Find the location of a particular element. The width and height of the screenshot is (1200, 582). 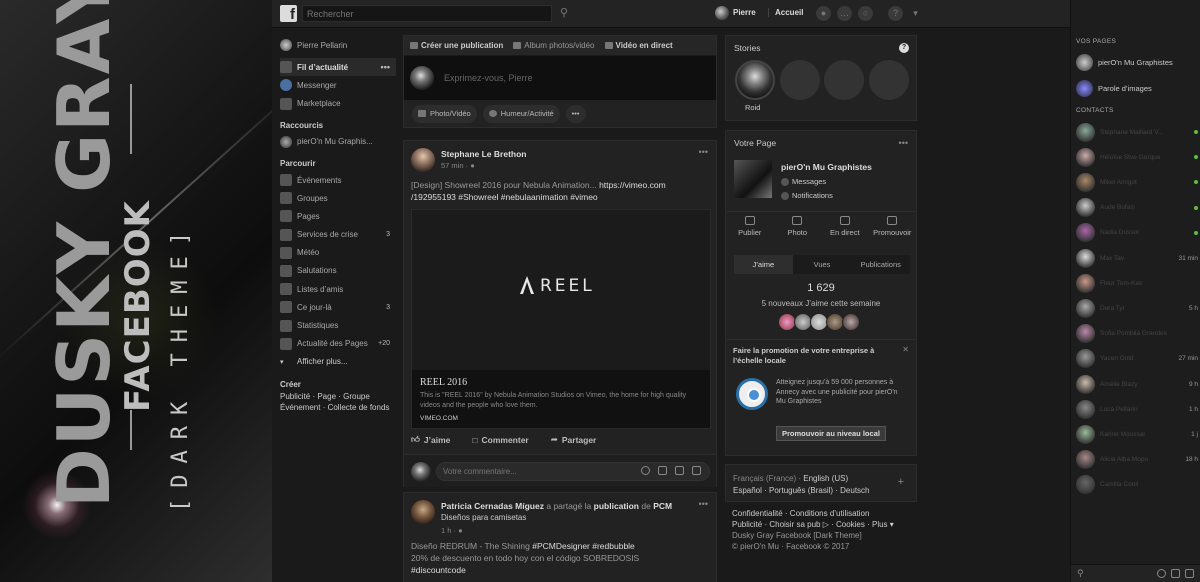

post-hashtags: #PCMDesigner #redbubble is located at coordinates (583, 546).